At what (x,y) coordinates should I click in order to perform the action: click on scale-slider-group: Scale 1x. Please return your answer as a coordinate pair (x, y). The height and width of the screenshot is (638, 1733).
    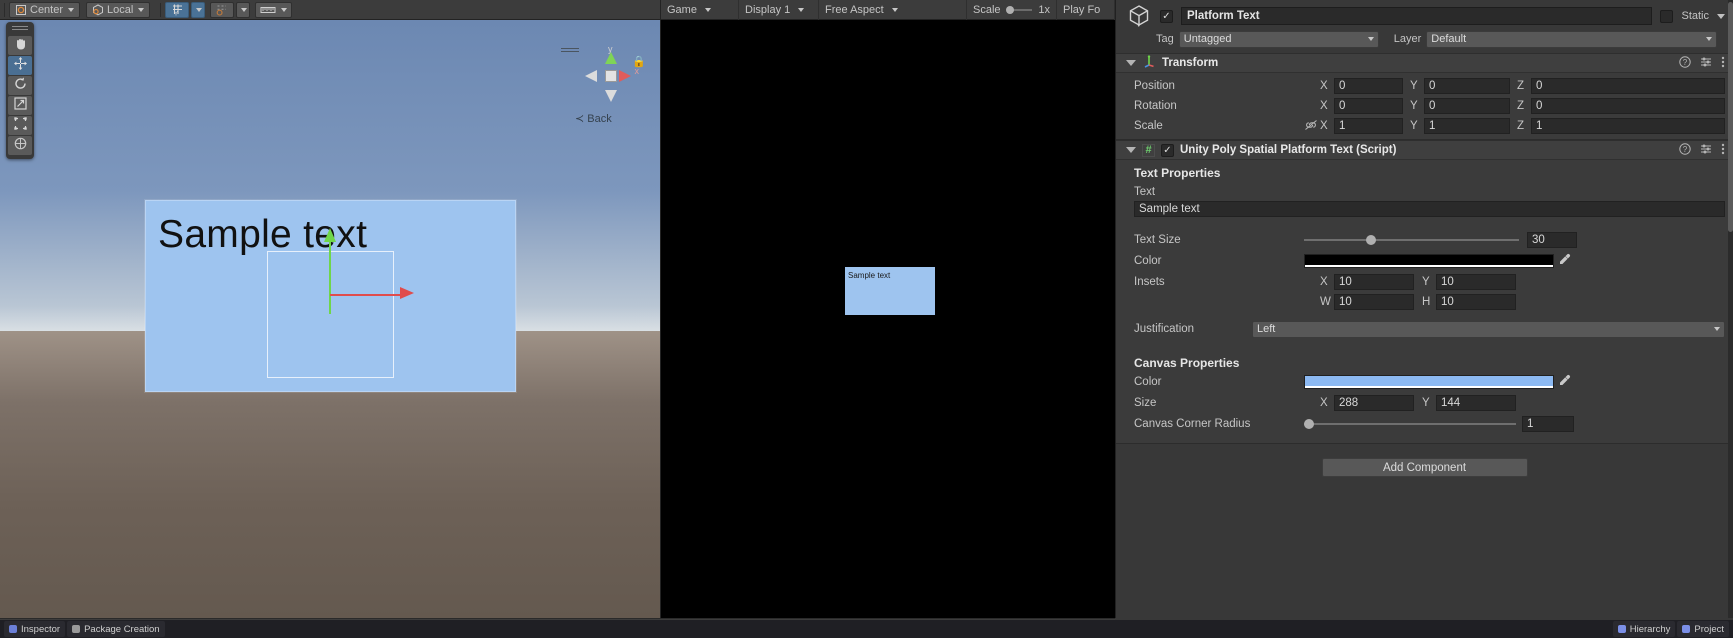
    Looking at the image, I should click on (1012, 10).